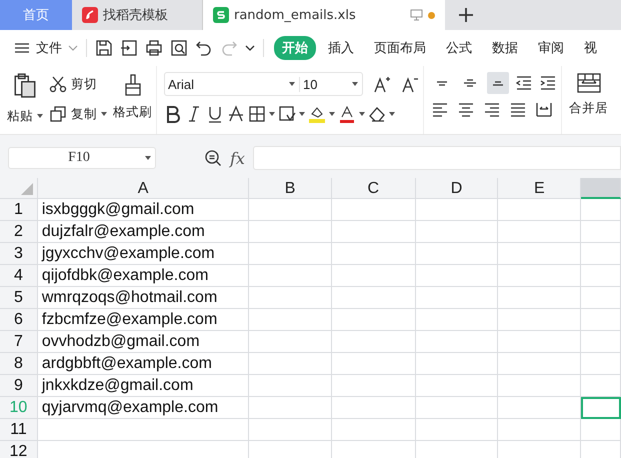 This screenshot has height=458, width=621. Describe the element at coordinates (505, 48) in the screenshot. I see `menu-tab: 数据` at that location.